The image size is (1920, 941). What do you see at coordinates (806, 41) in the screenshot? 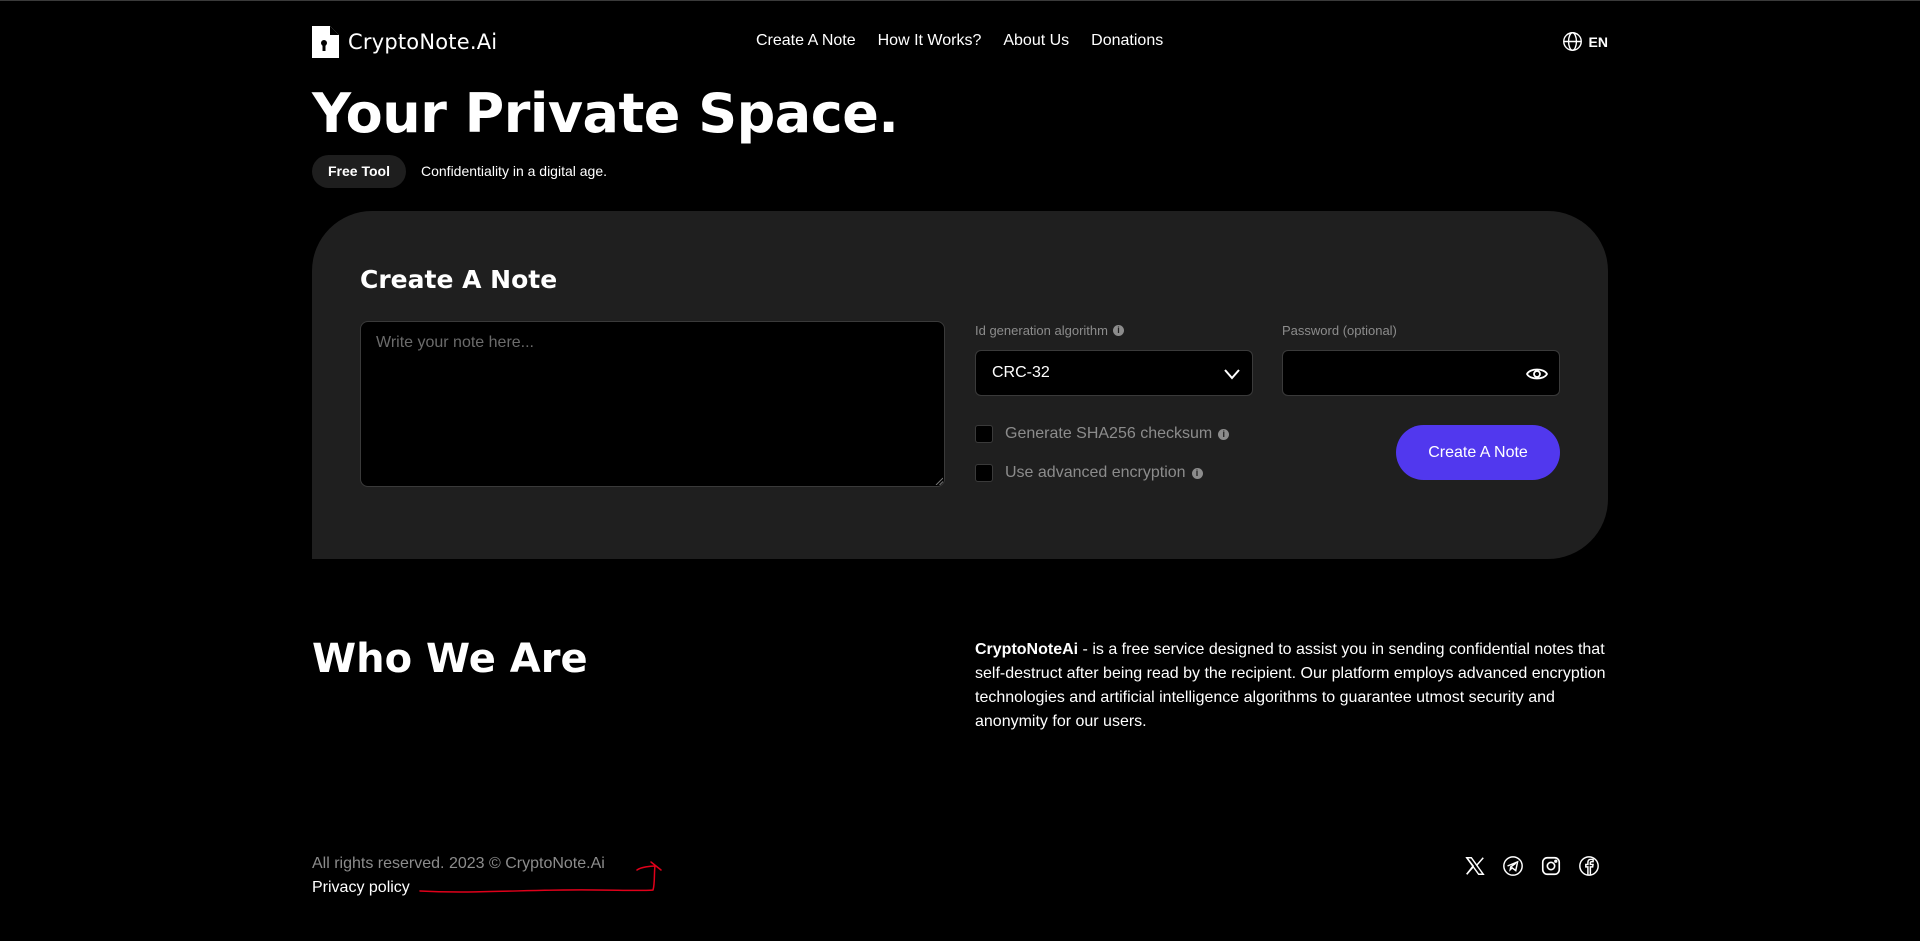
I see `nav-create-note: Create A Note` at bounding box center [806, 41].